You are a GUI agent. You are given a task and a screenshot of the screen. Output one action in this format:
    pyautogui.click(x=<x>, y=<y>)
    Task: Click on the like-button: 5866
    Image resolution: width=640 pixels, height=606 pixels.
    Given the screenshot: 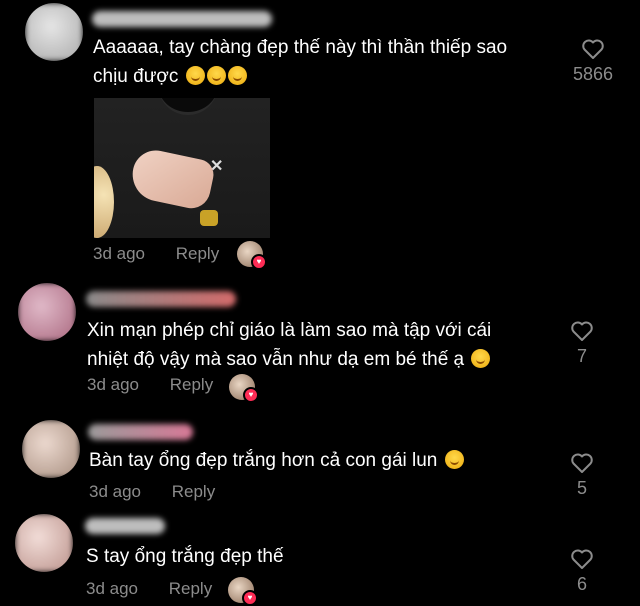 What is the action you would take?
    pyautogui.click(x=593, y=61)
    